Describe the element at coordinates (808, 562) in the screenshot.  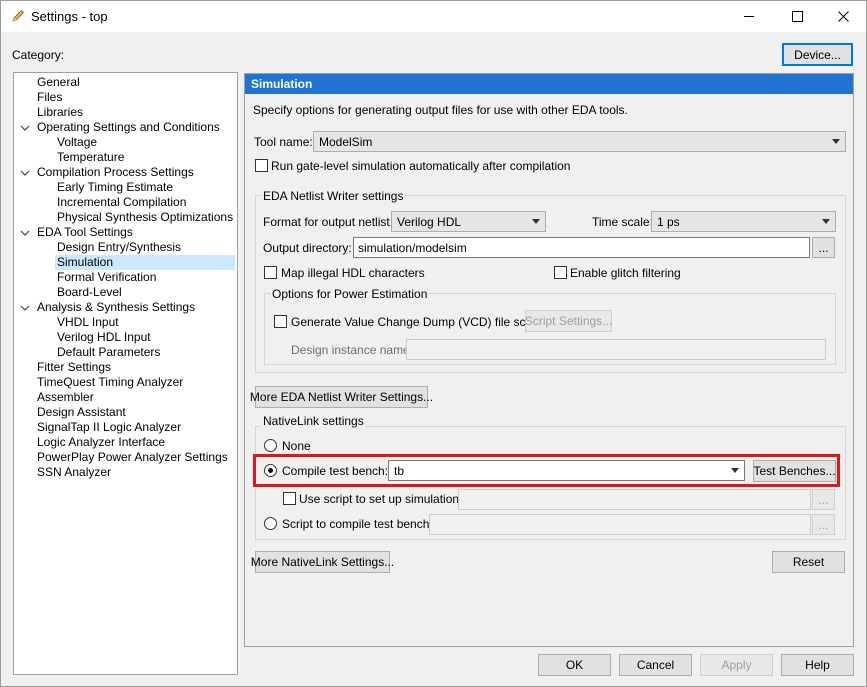
I see `reset-button: Reset` at that location.